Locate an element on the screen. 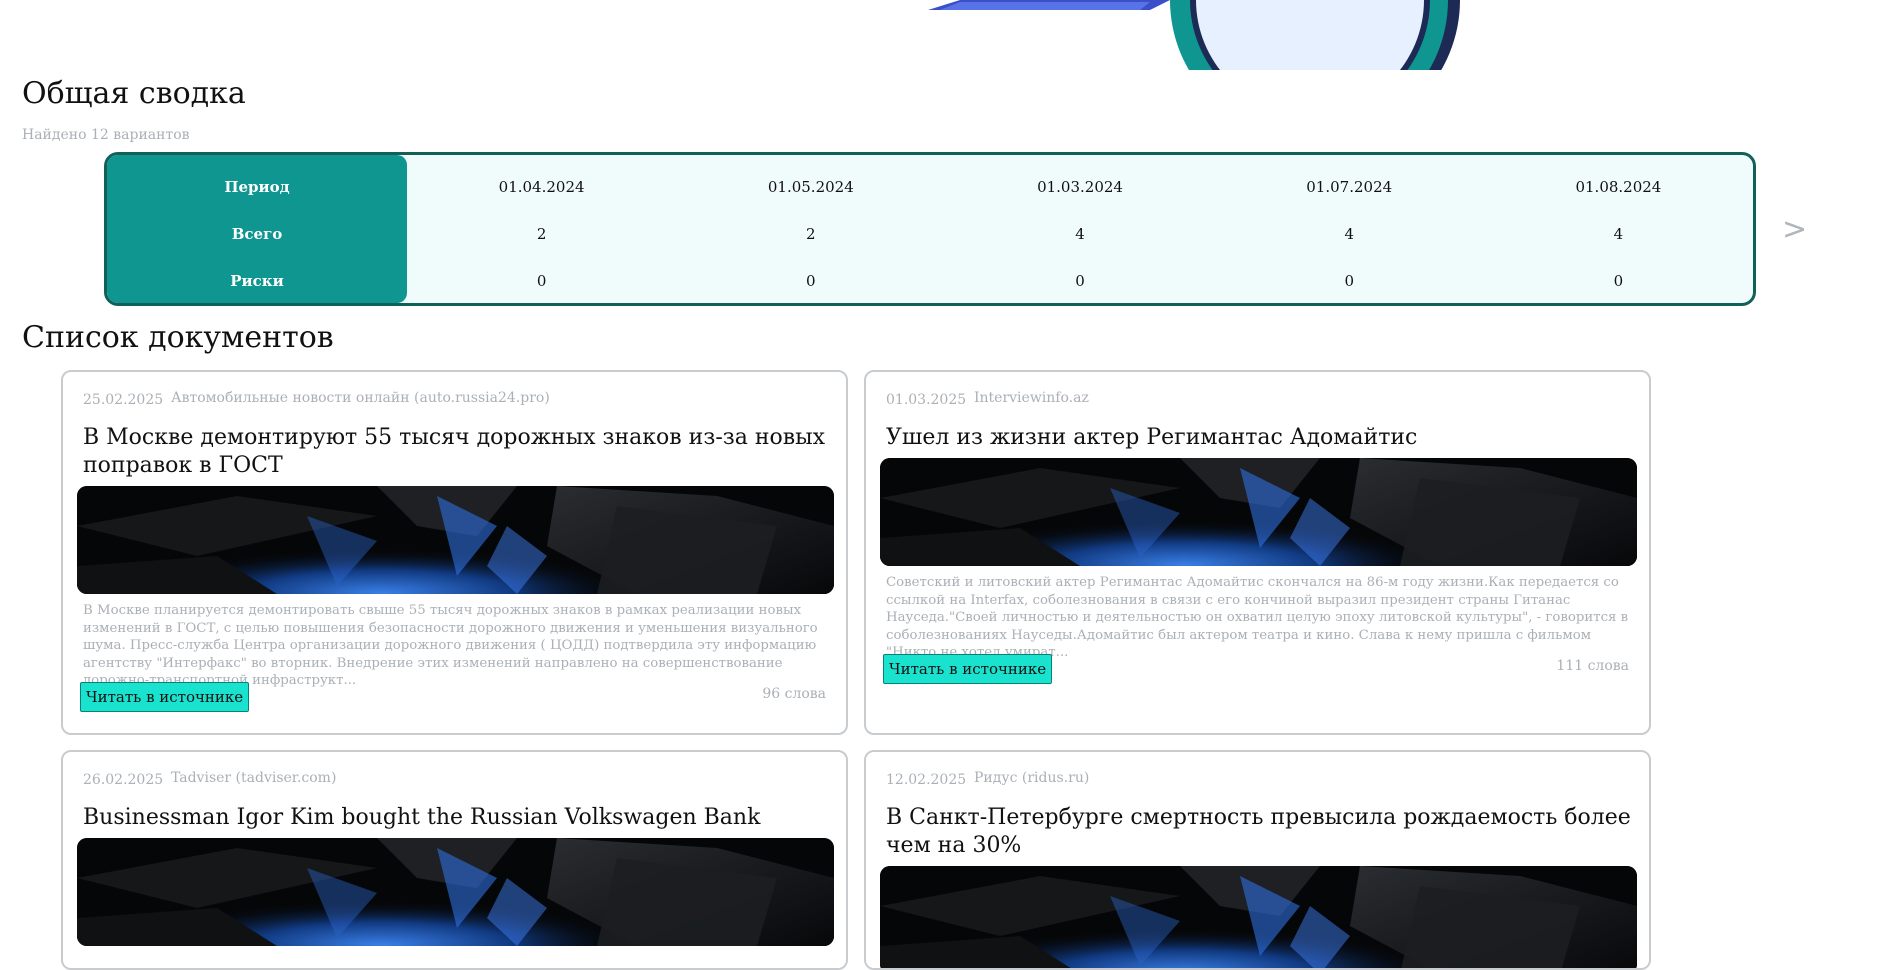 The width and height of the screenshot is (1898, 970). documents-title: Список документов is located at coordinates (178, 337).